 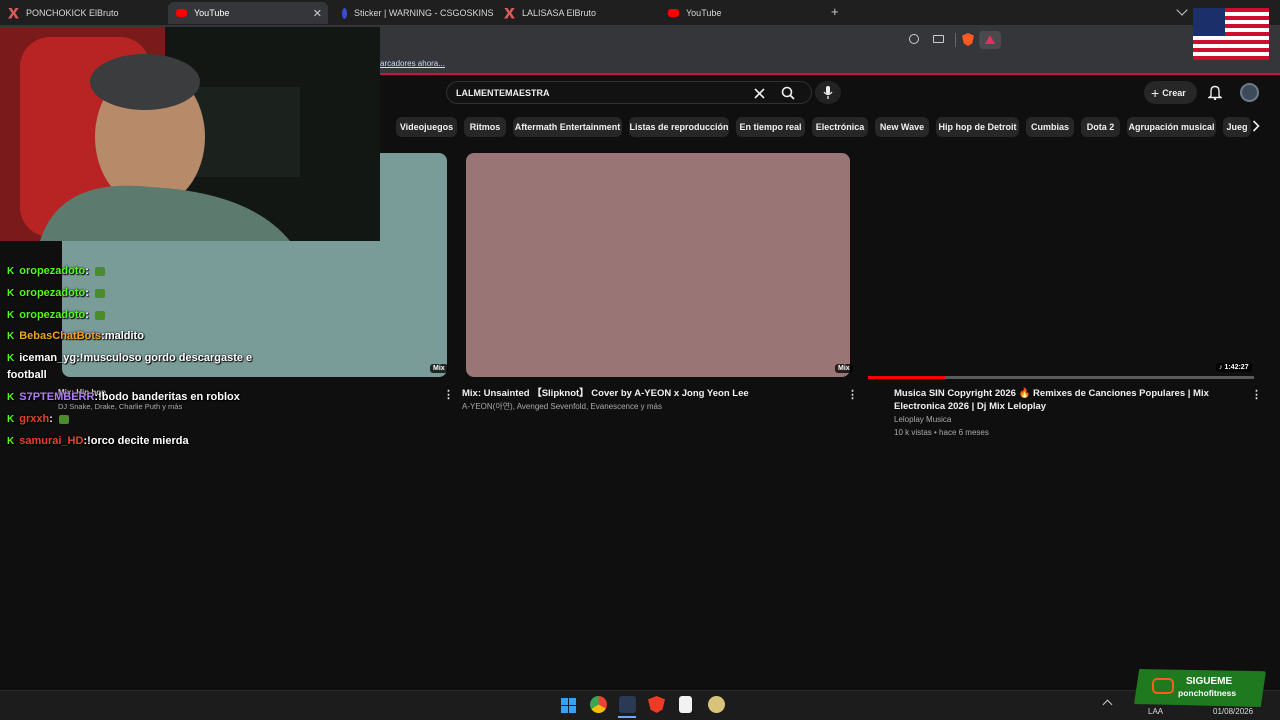 What do you see at coordinates (1155, 711) in the screenshot?
I see `keyboard-language: LAA` at bounding box center [1155, 711].